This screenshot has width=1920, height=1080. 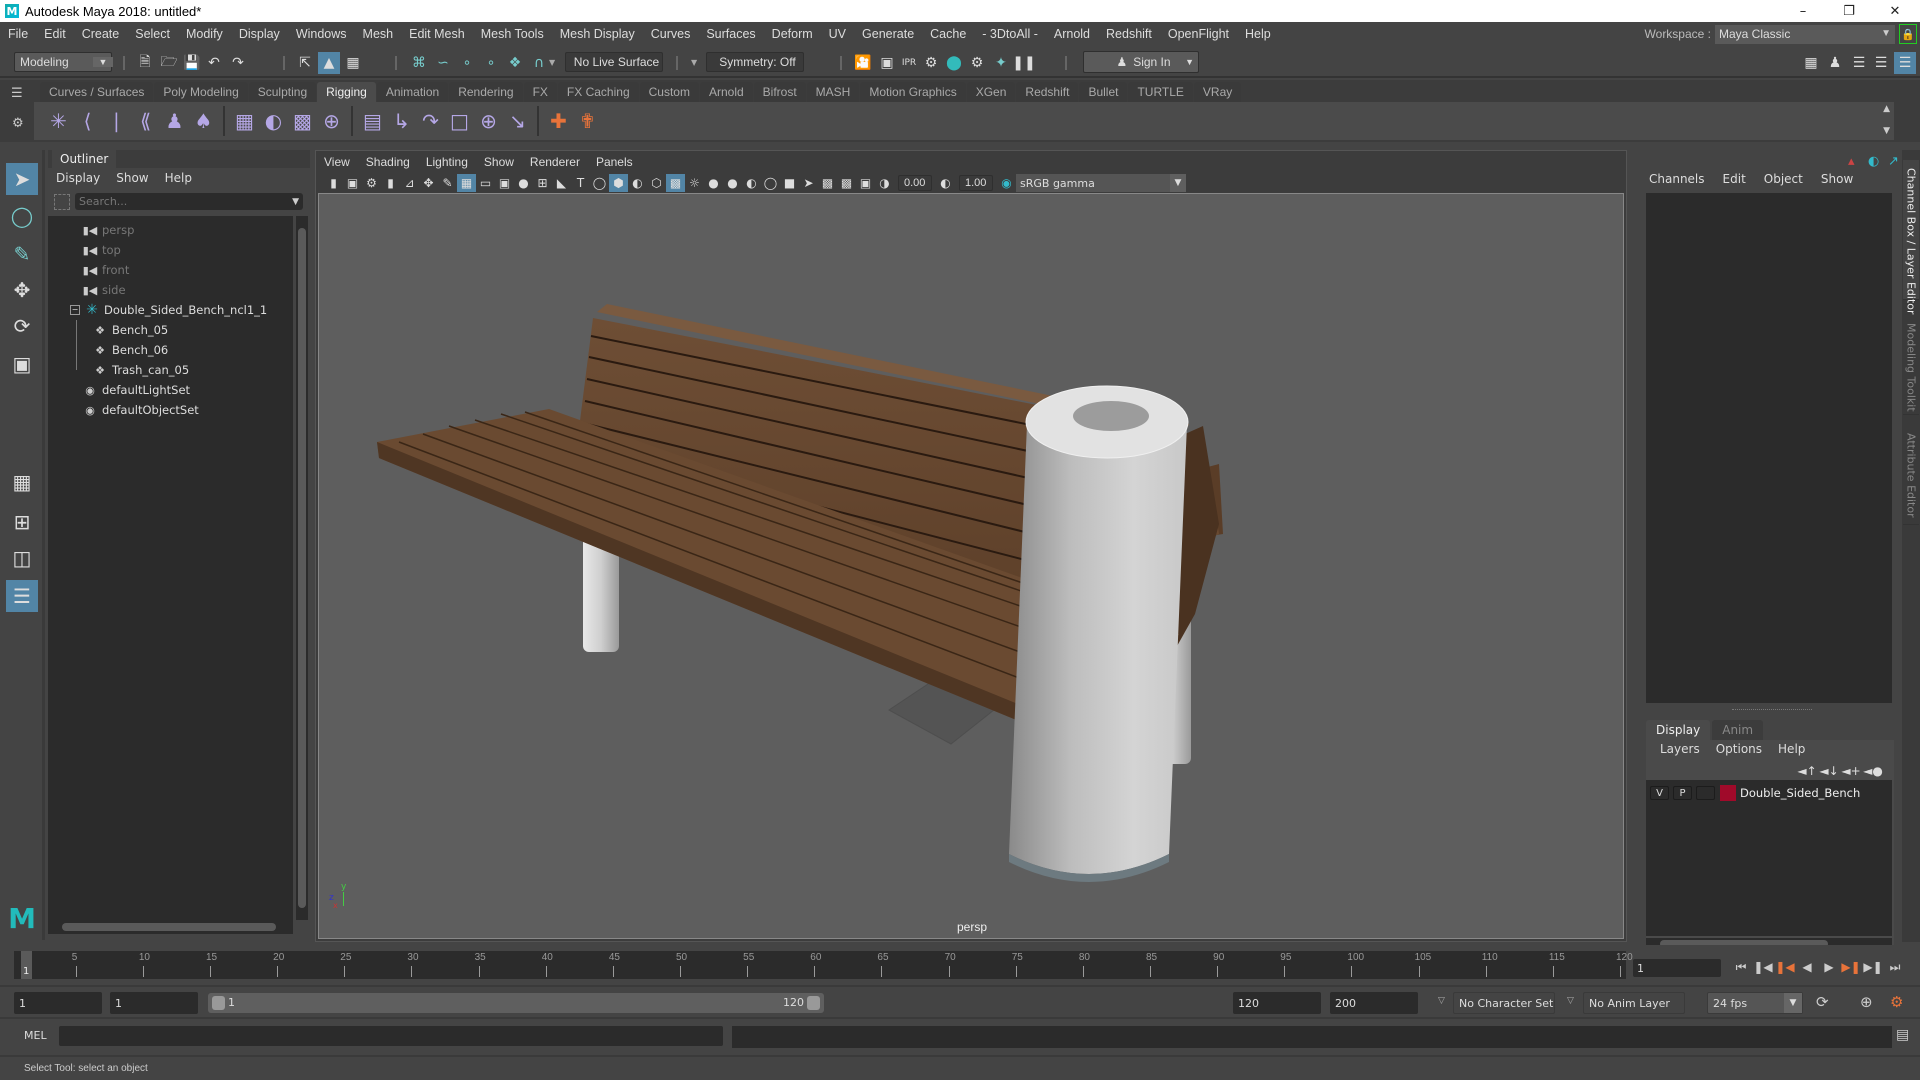 I want to click on render-settings-icon: ⚙, so click(x=931, y=63).